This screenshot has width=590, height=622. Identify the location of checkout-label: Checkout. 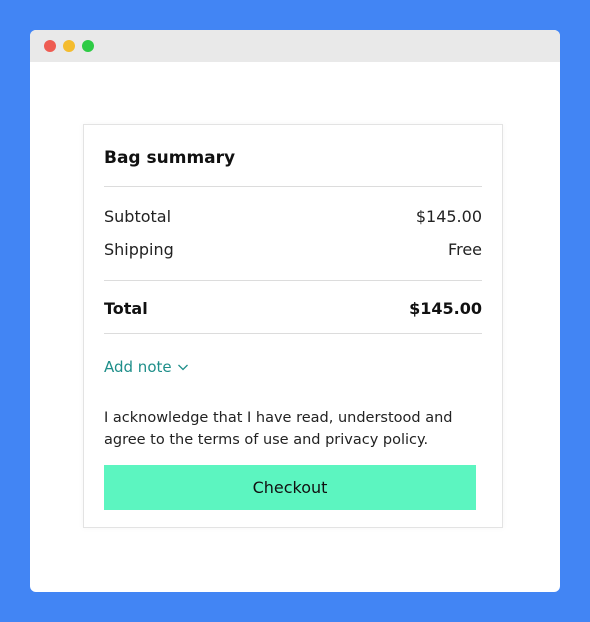
(290, 487).